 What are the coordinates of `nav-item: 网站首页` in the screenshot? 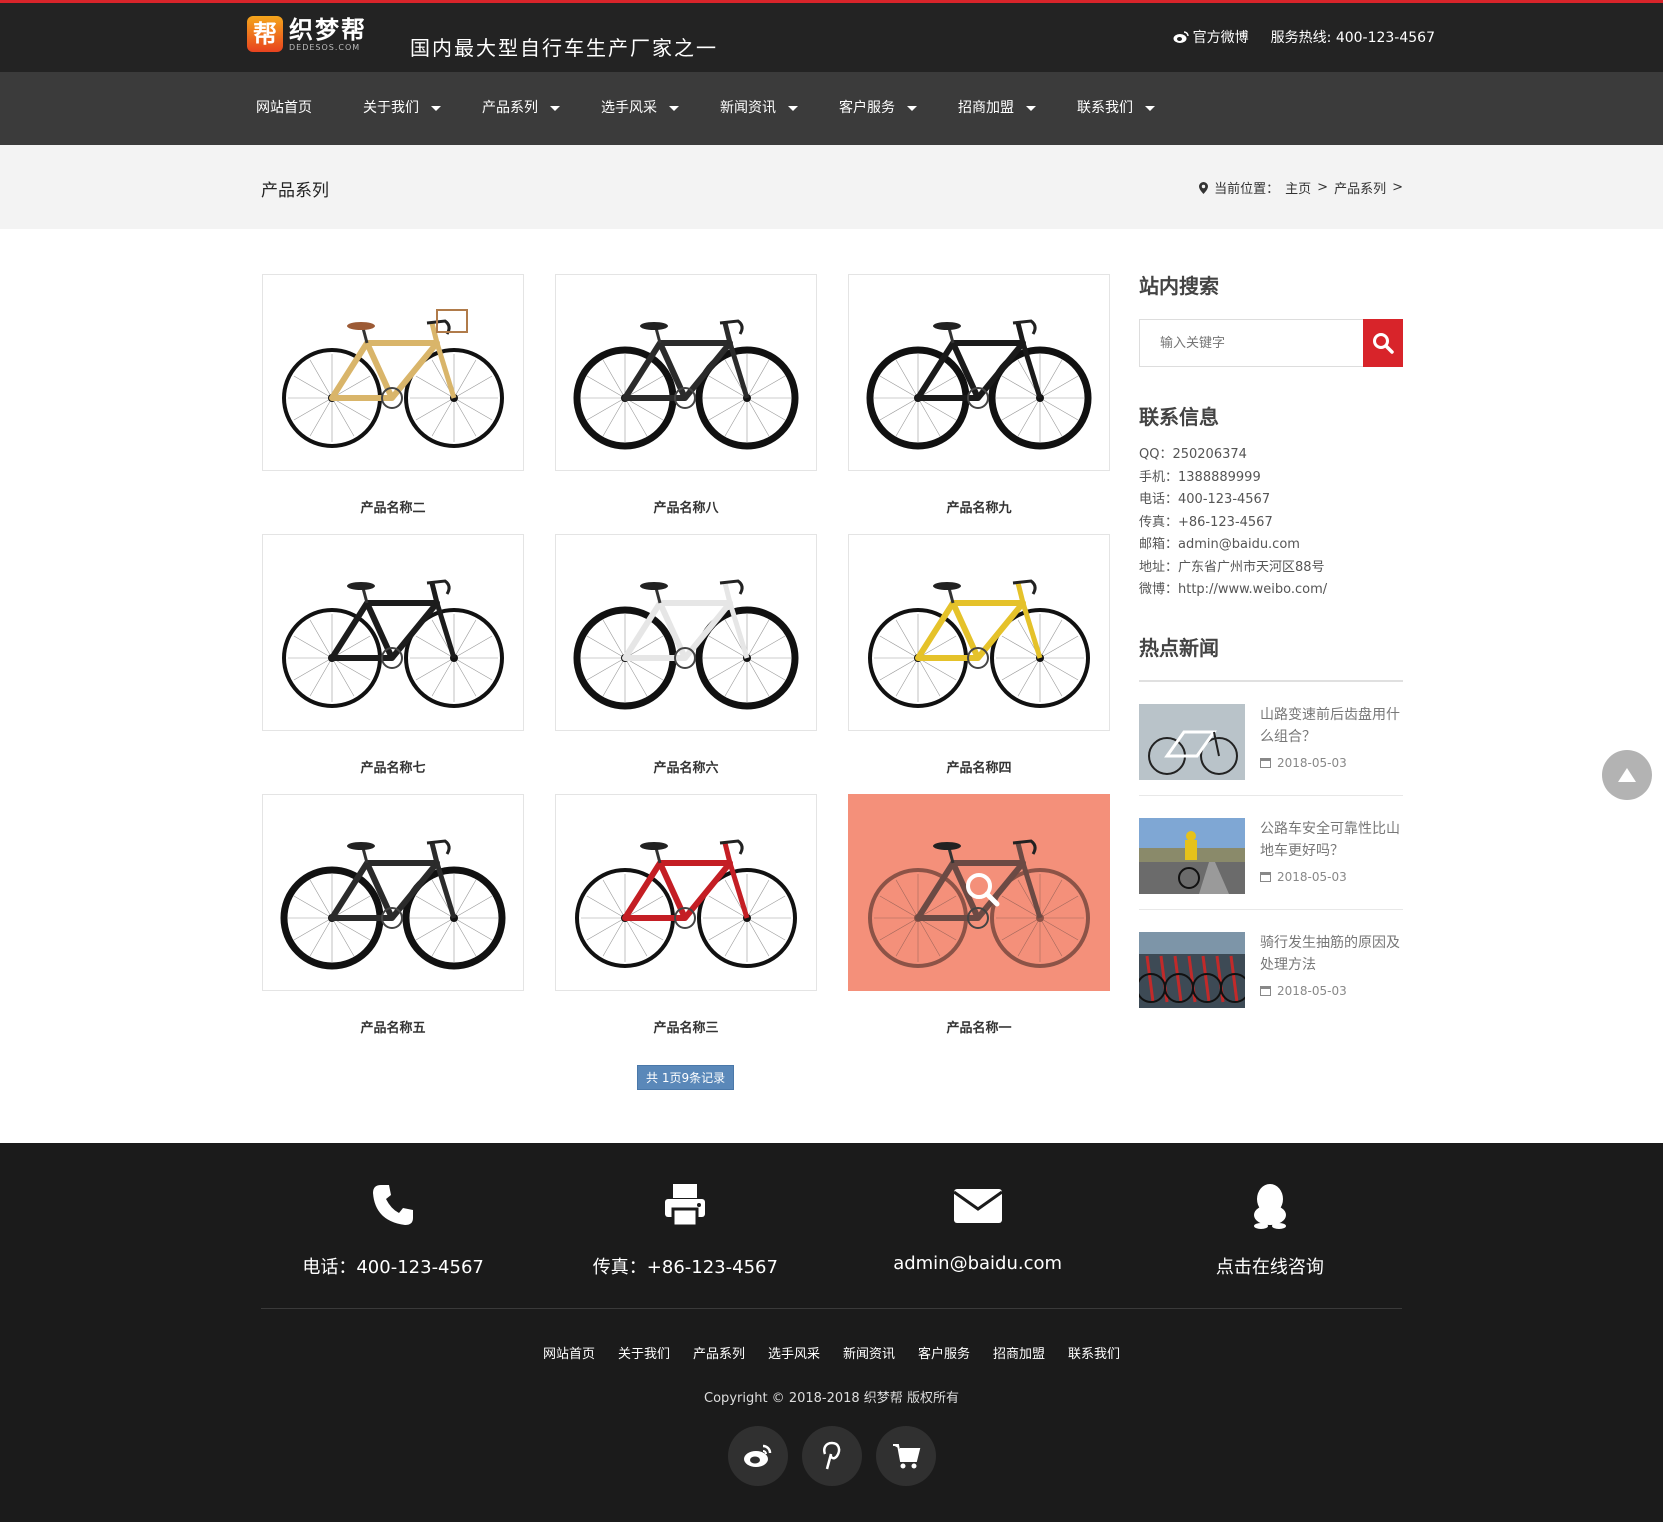 It's located at (279, 108).